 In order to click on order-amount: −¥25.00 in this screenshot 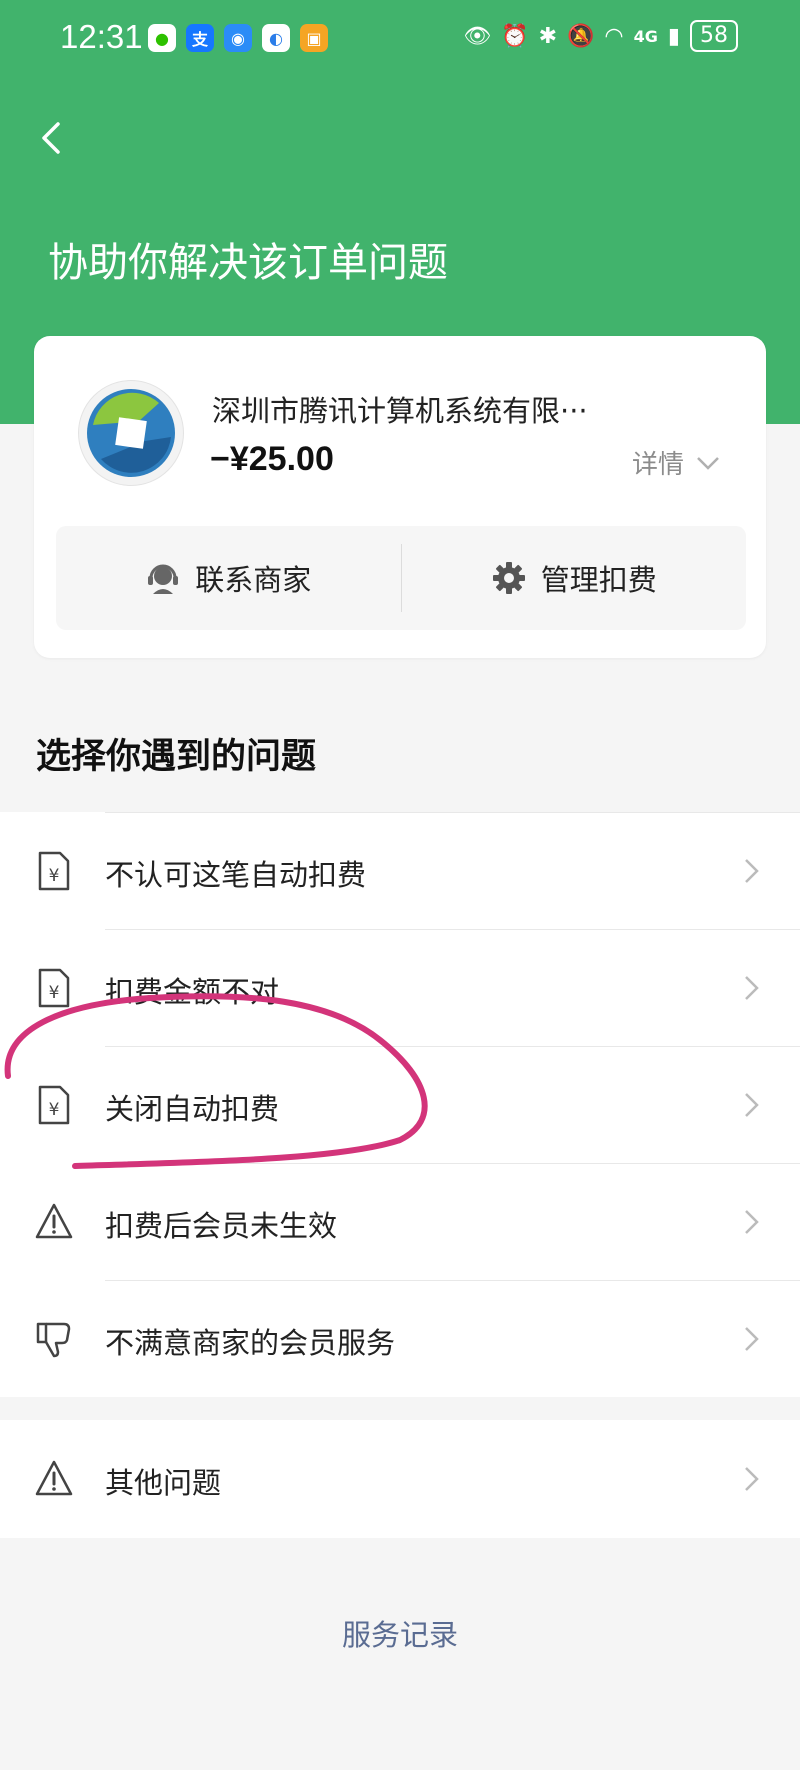, I will do `click(272, 459)`.